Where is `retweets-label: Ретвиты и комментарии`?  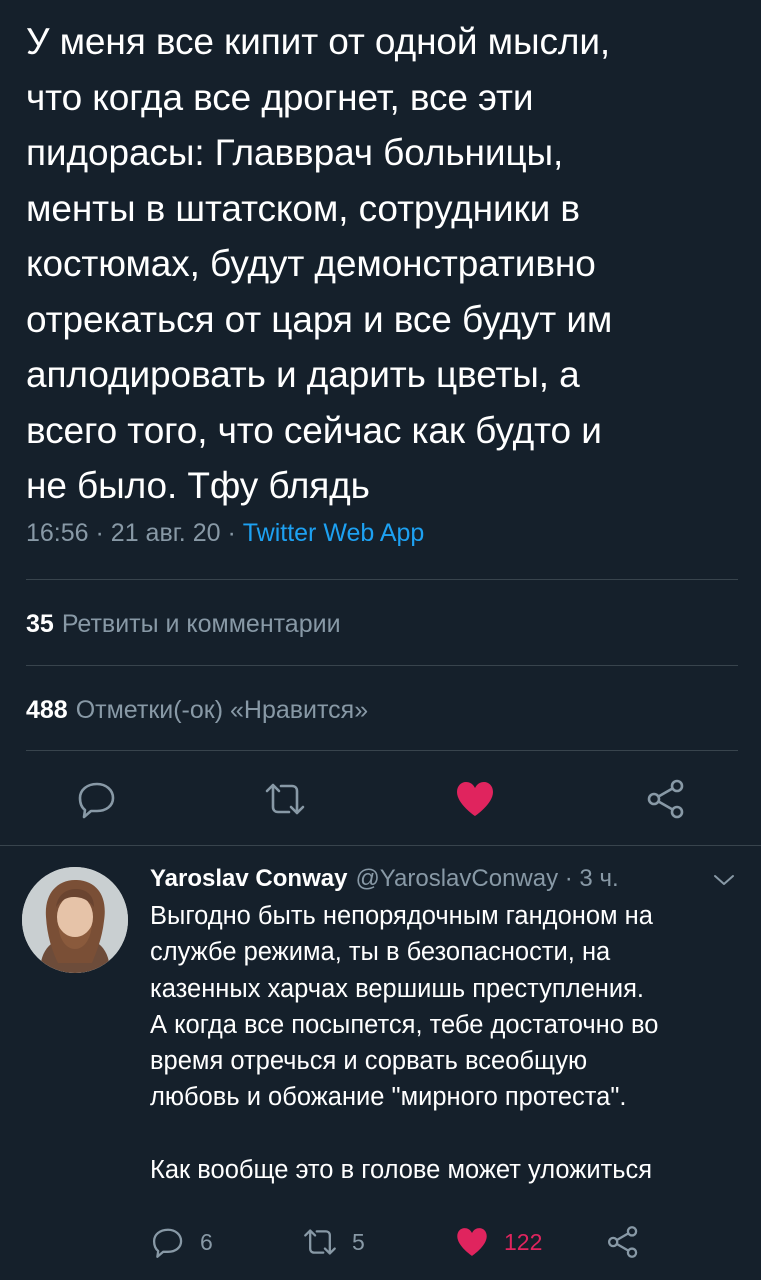 retweets-label: Ретвиты и комментарии is located at coordinates (201, 624).